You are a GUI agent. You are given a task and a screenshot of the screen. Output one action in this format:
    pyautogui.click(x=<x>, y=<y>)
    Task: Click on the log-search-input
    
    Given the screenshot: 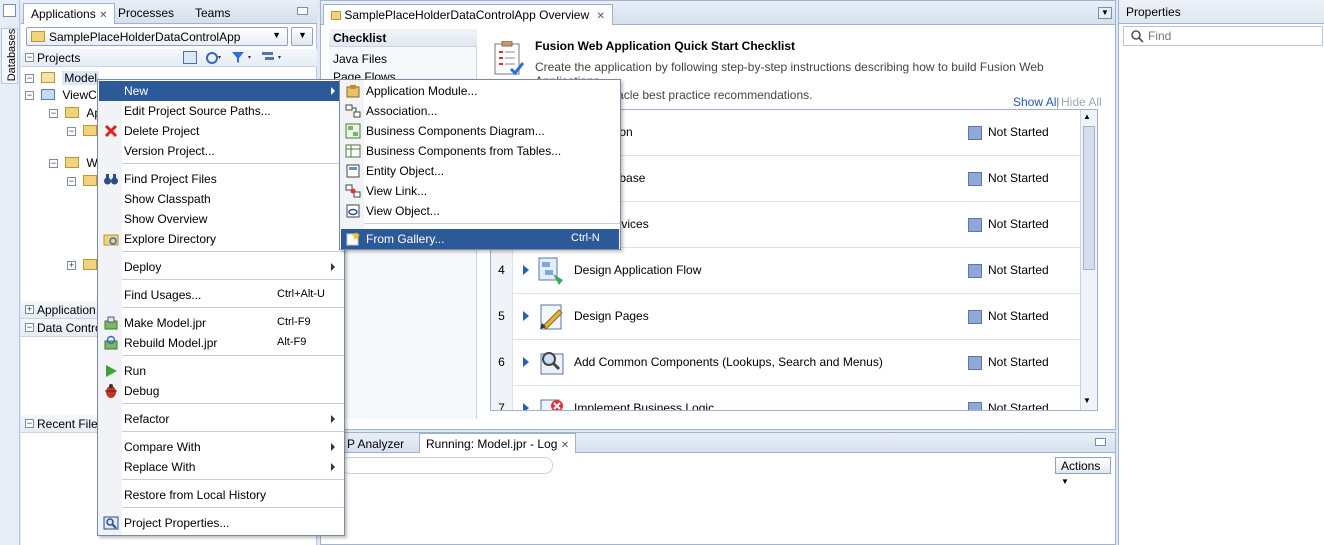 What is the action you would take?
    pyautogui.click(x=447, y=465)
    